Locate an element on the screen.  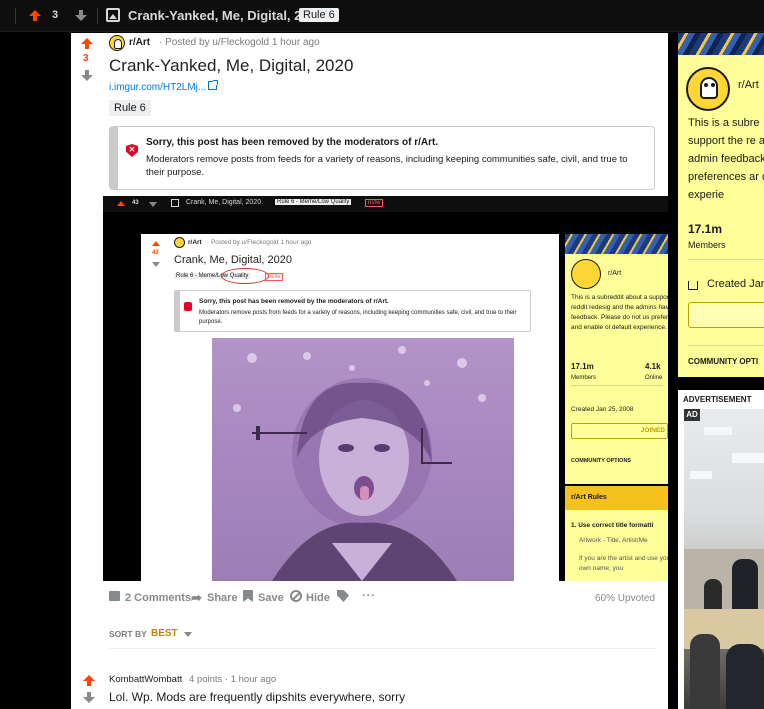
sidebar-members-count: 17.1m is located at coordinates (705, 229).